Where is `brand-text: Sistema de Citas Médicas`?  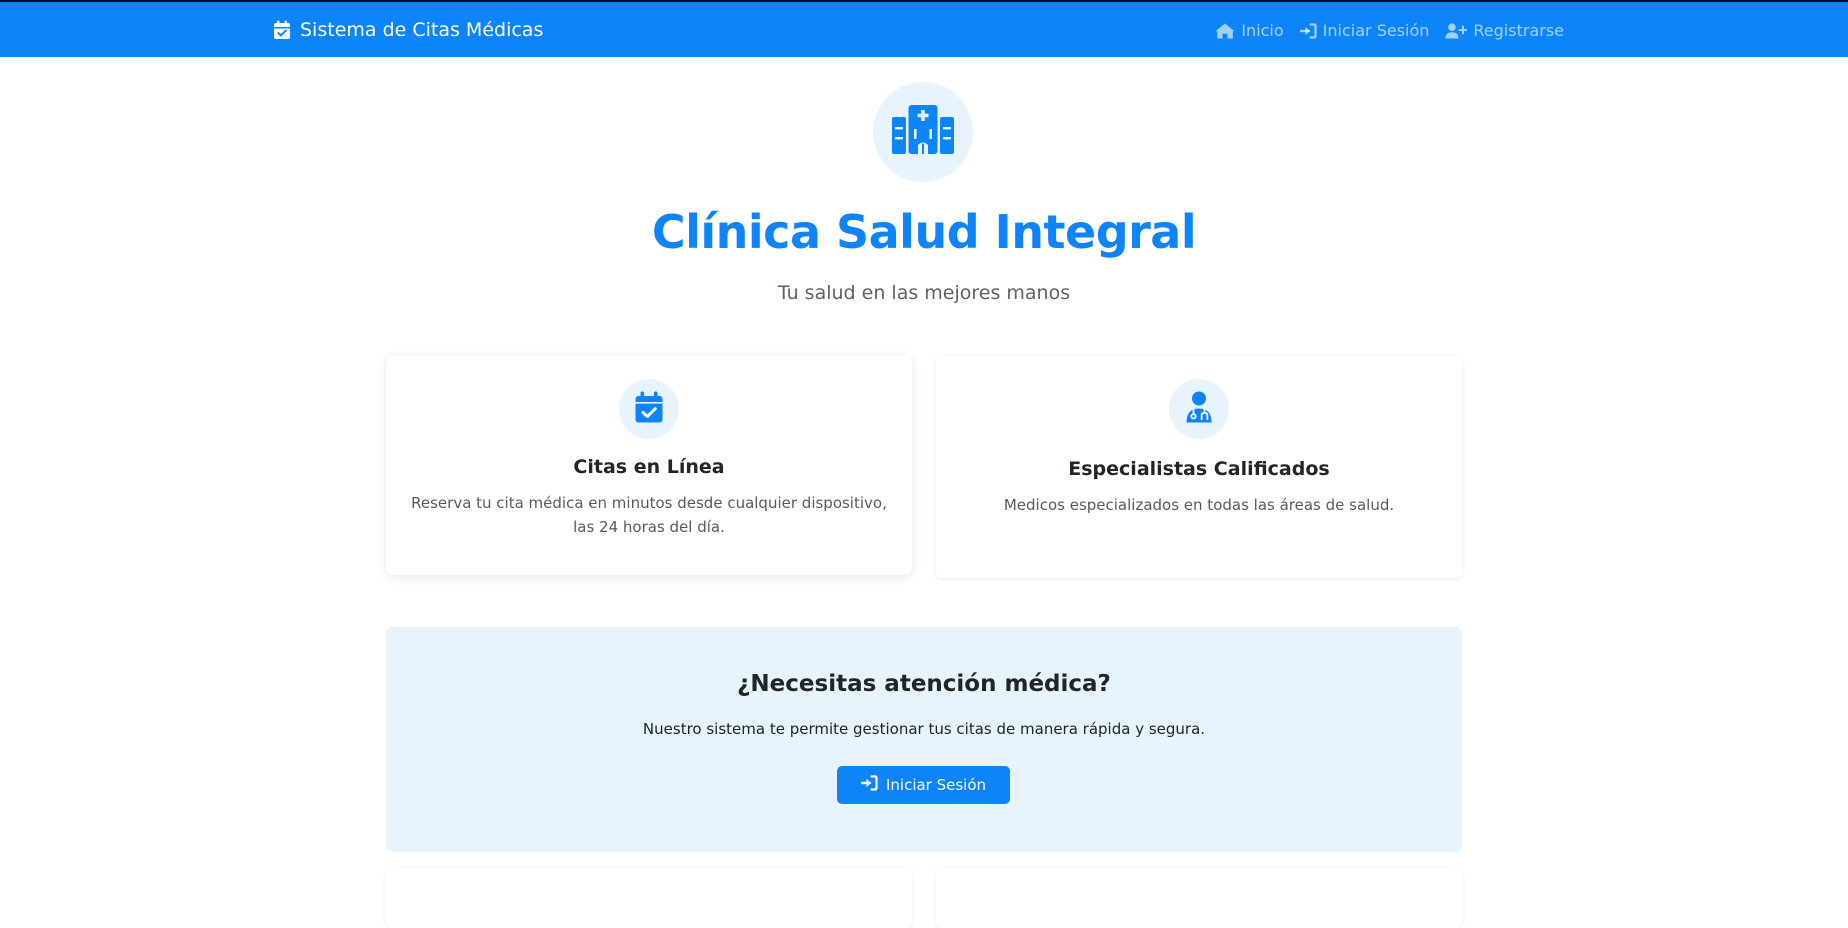
brand-text: Sistema de Citas Médicas is located at coordinates (422, 30).